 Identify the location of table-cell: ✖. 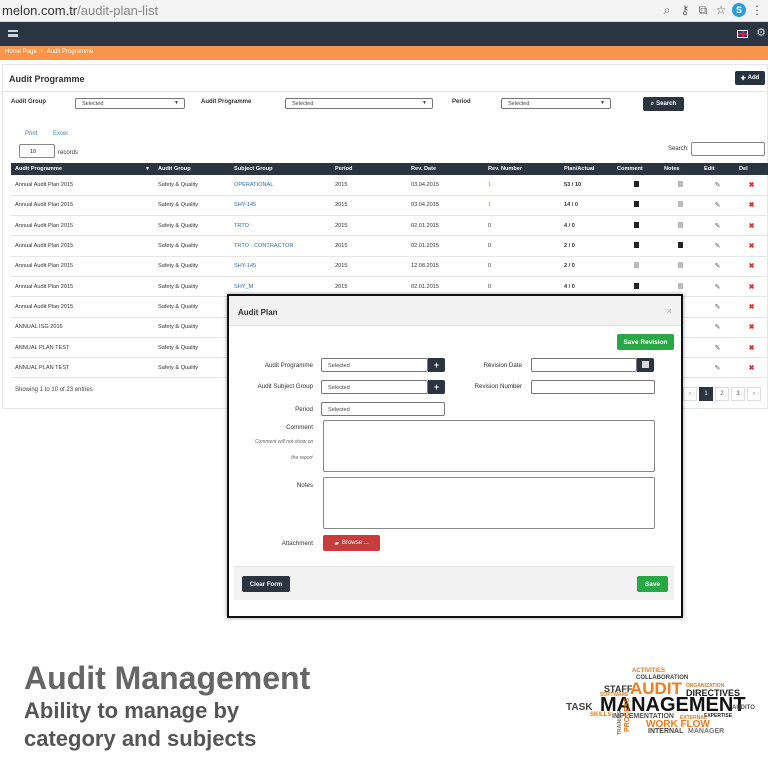
(751, 348).